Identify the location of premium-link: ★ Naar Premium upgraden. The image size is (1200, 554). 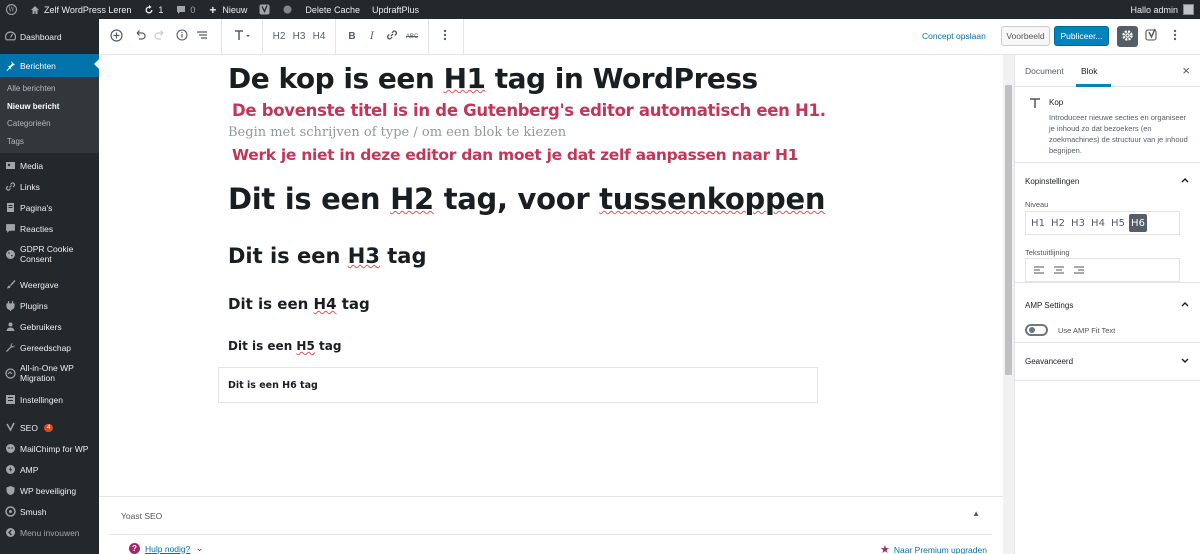
(933, 548).